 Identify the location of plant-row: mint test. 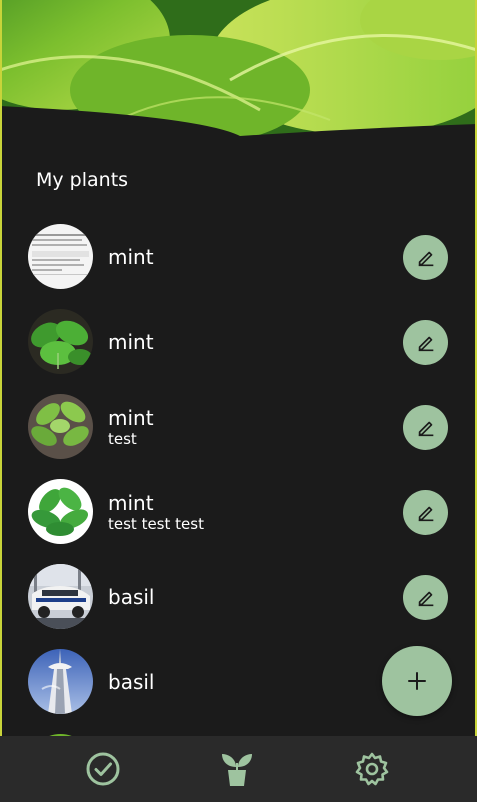
(238, 427).